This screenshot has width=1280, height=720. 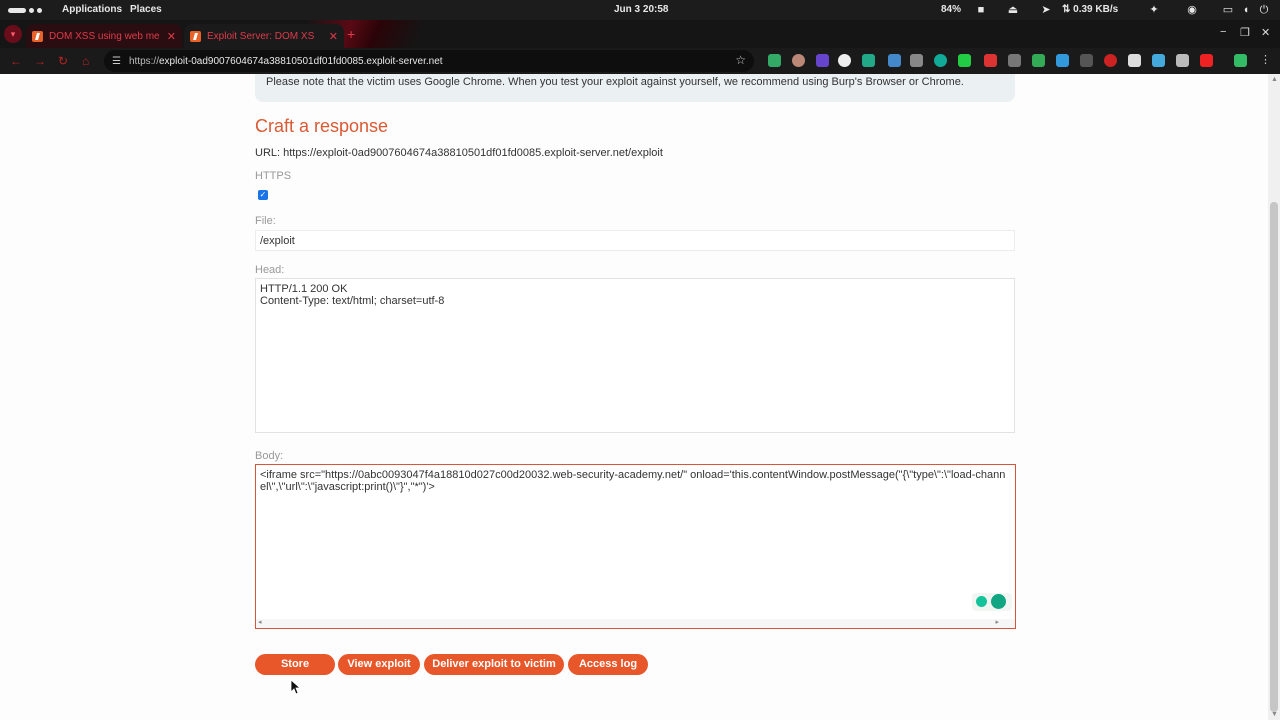 What do you see at coordinates (494, 664) in the screenshot?
I see `deliver-exploit-button: Deliver exploit to victim` at bounding box center [494, 664].